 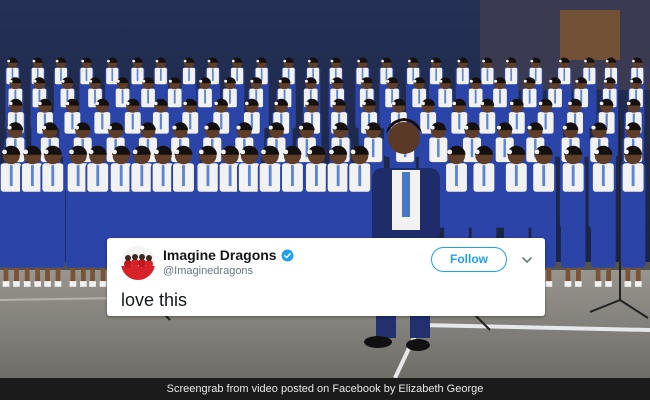 What do you see at coordinates (138, 263) in the screenshot?
I see `avatar` at bounding box center [138, 263].